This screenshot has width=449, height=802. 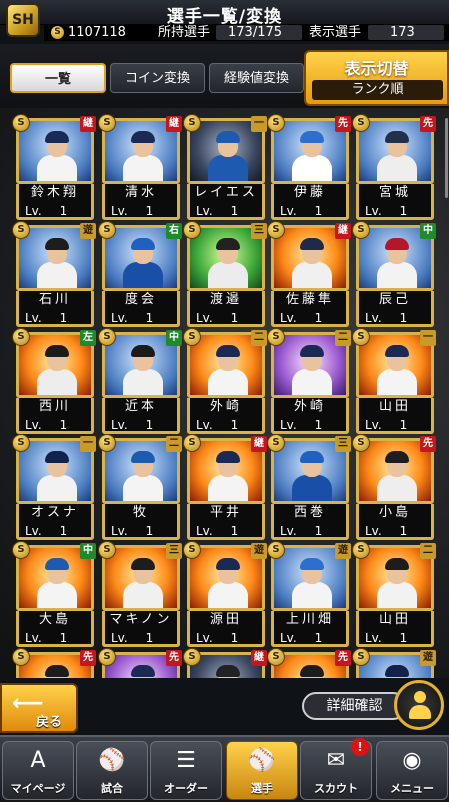 I want to click on player-name: 石川, so click(x=55, y=300).